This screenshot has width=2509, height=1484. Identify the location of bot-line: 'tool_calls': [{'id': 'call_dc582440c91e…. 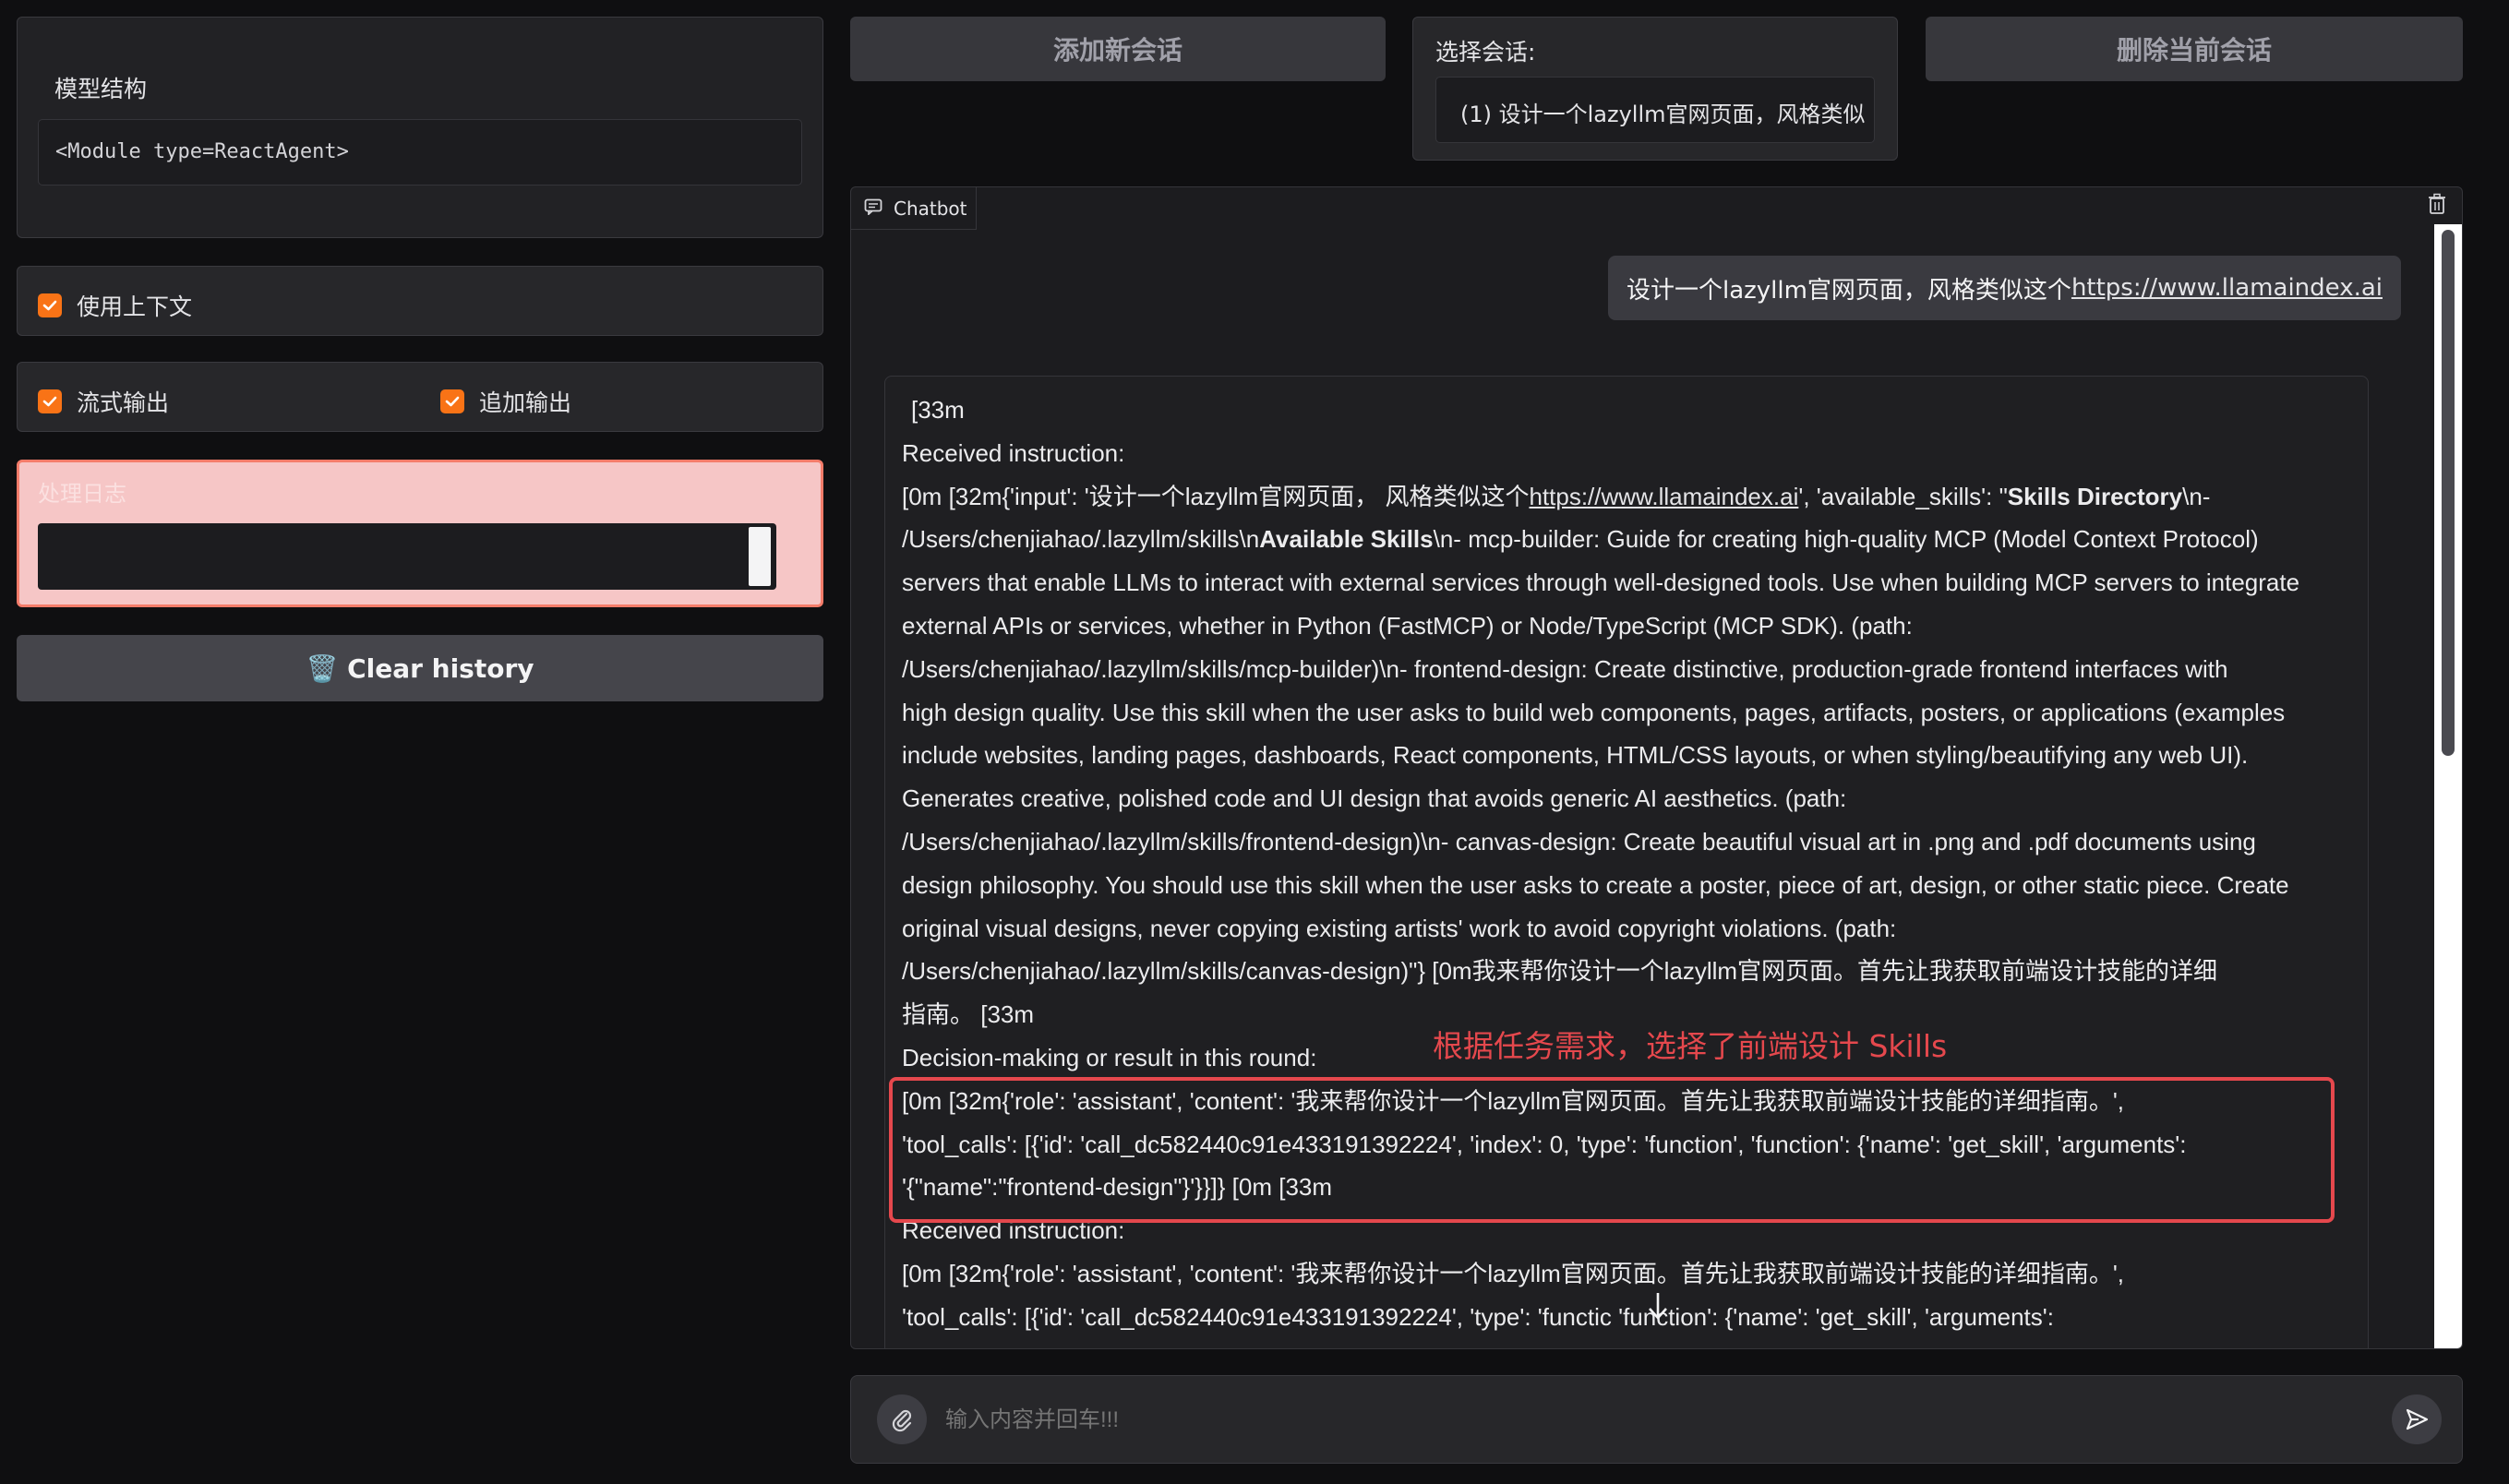
(1478, 1316).